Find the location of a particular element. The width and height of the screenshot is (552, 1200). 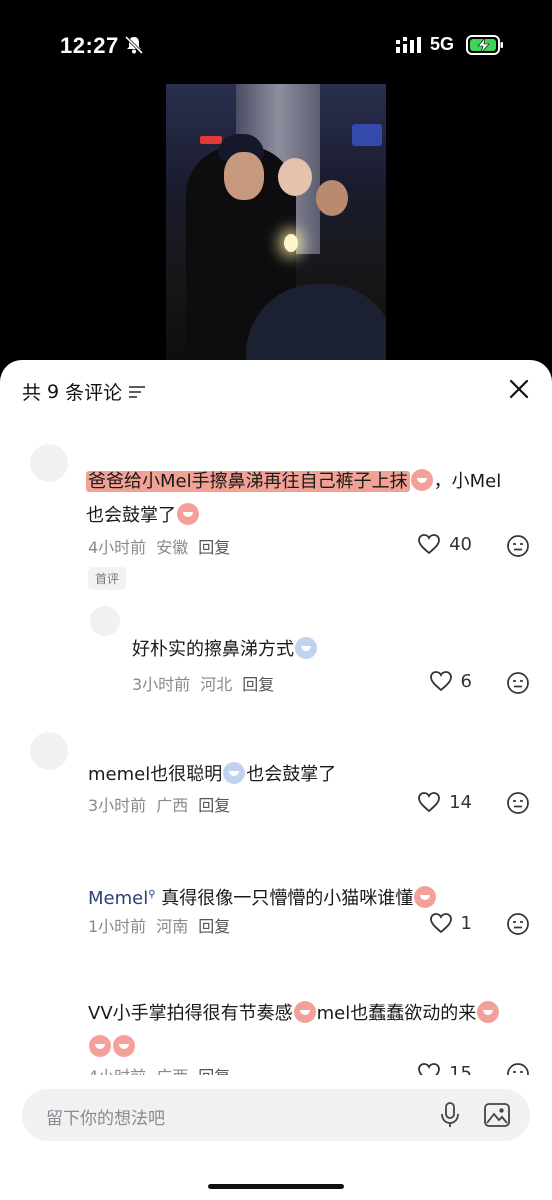

comment-text-body: 好朴实的擦鼻涕方式 is located at coordinates (213, 649).